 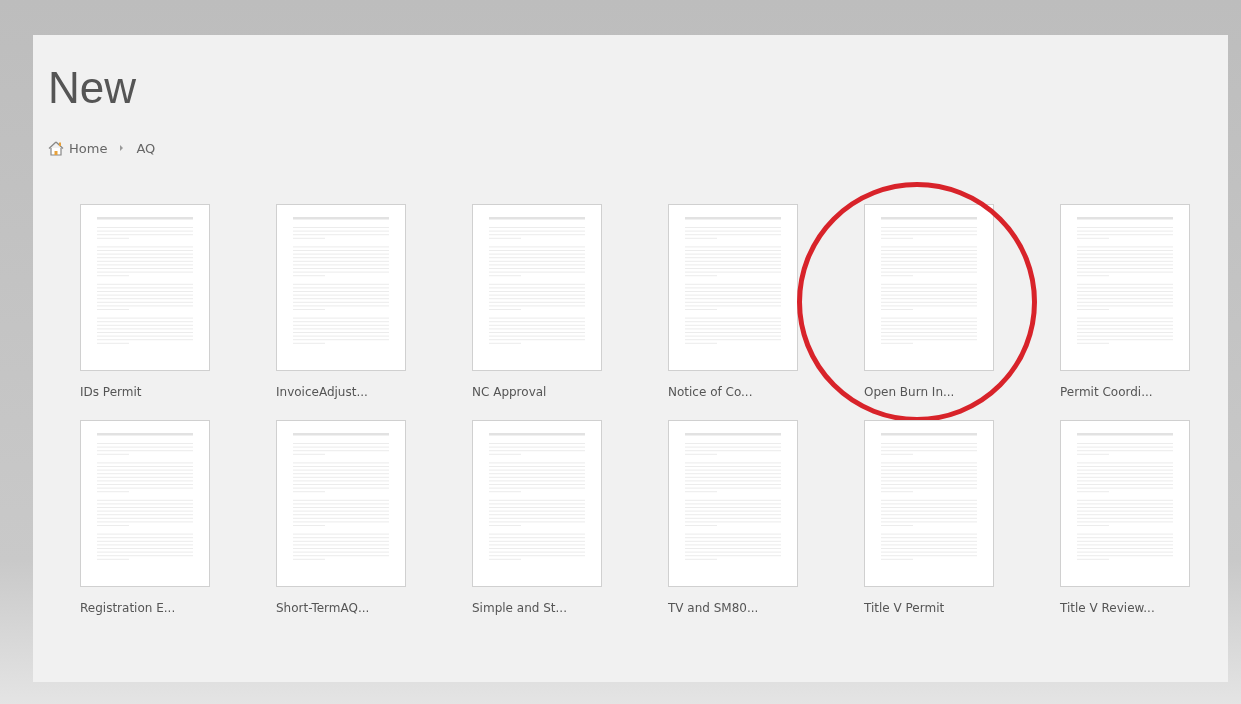 What do you see at coordinates (145, 392) in the screenshot?
I see `template-name: IDs Permit` at bounding box center [145, 392].